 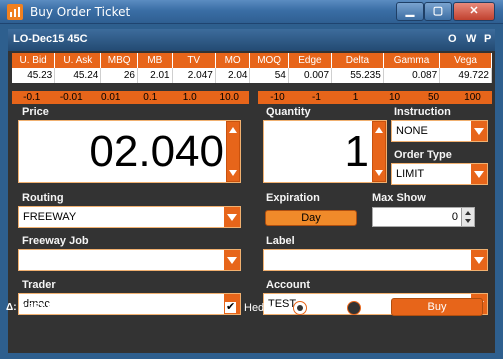 What do you see at coordinates (454, 217) in the screenshot?
I see `max-show-value: 0` at bounding box center [454, 217].